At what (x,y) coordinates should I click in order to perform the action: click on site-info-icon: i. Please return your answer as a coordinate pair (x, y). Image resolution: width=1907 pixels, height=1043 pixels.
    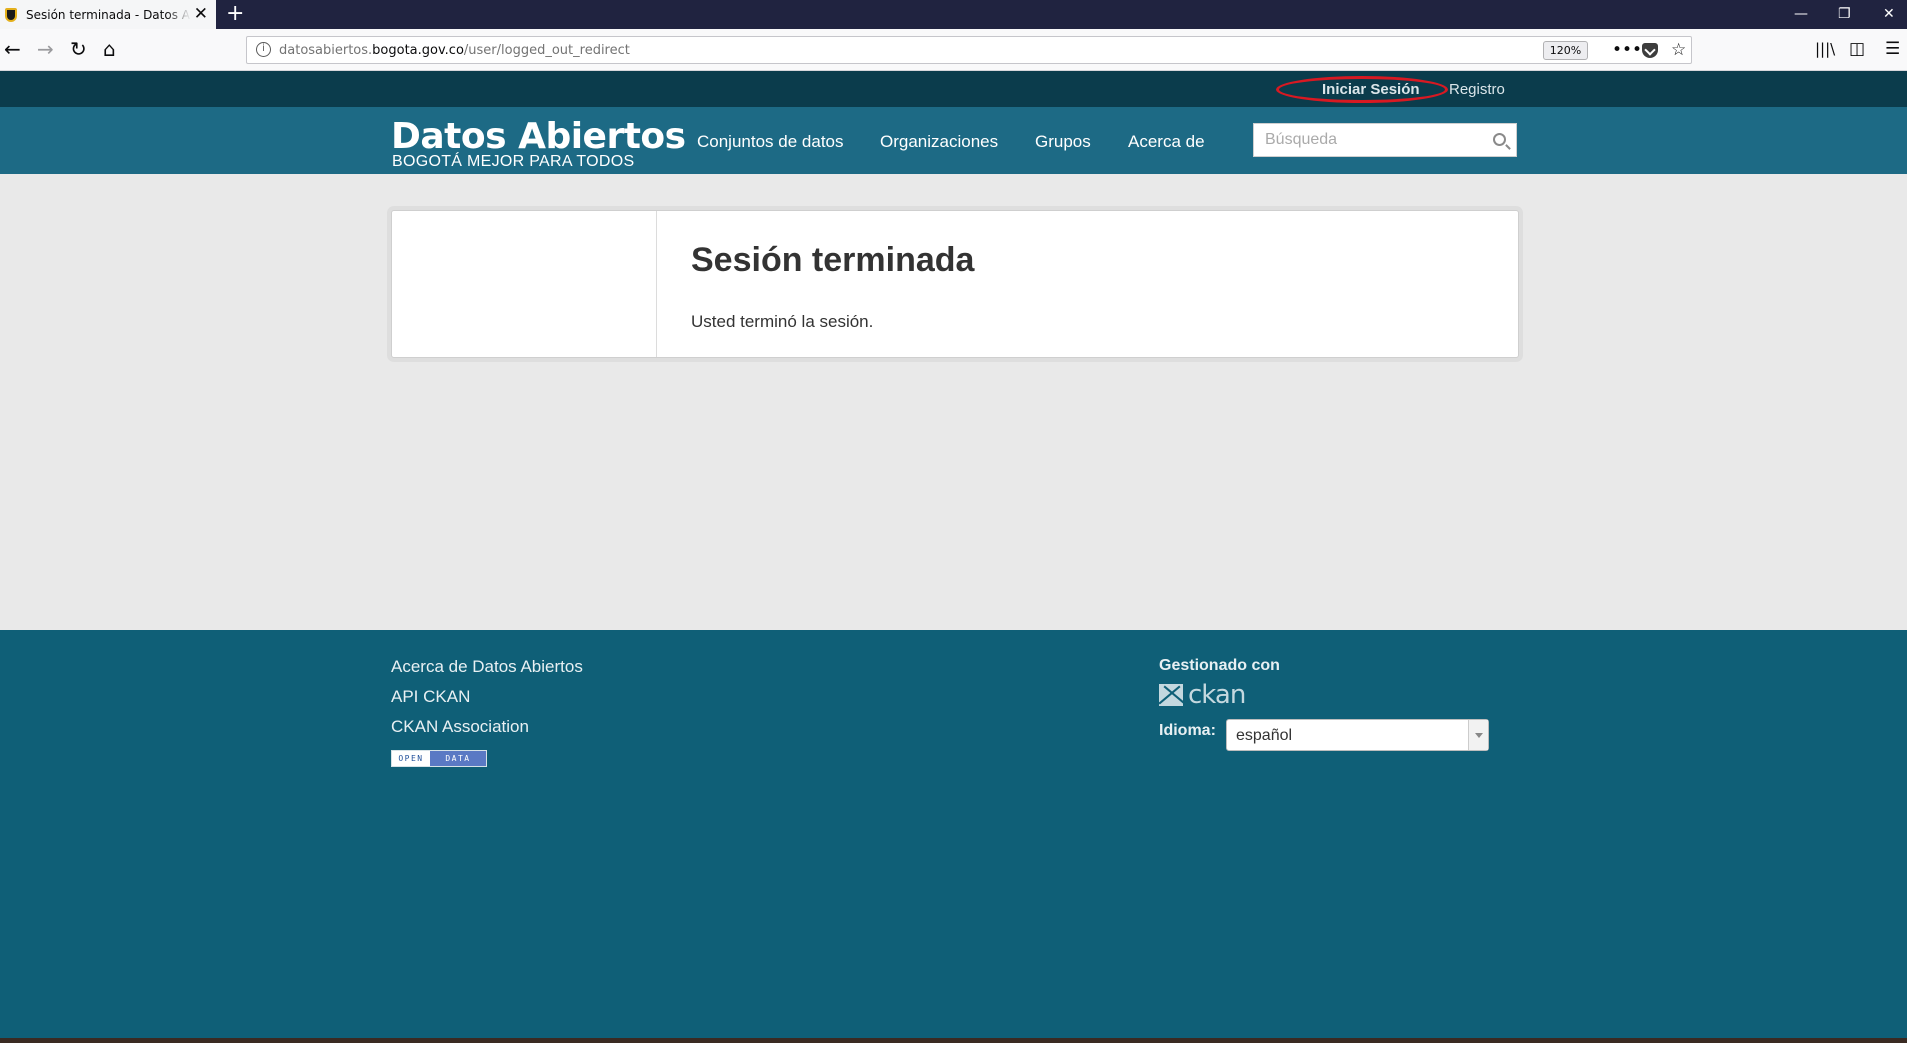
    Looking at the image, I should click on (263, 49).